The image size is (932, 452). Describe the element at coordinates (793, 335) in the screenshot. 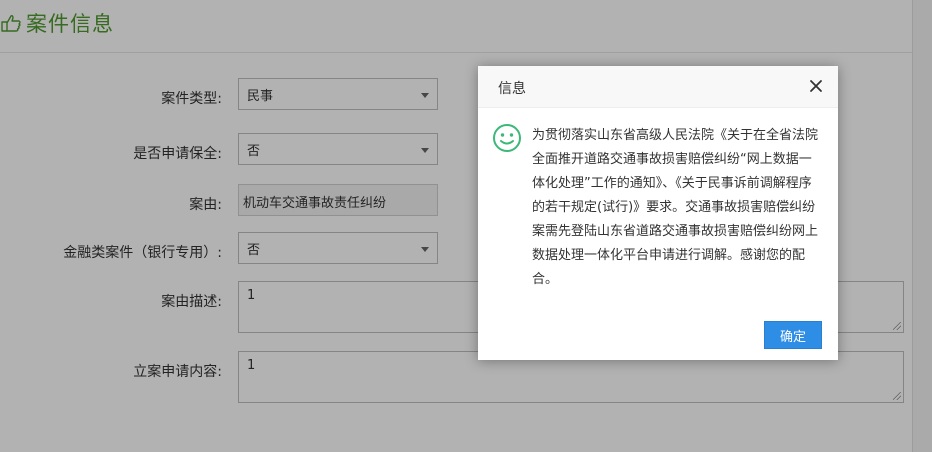

I see `ok-button: 确定` at that location.